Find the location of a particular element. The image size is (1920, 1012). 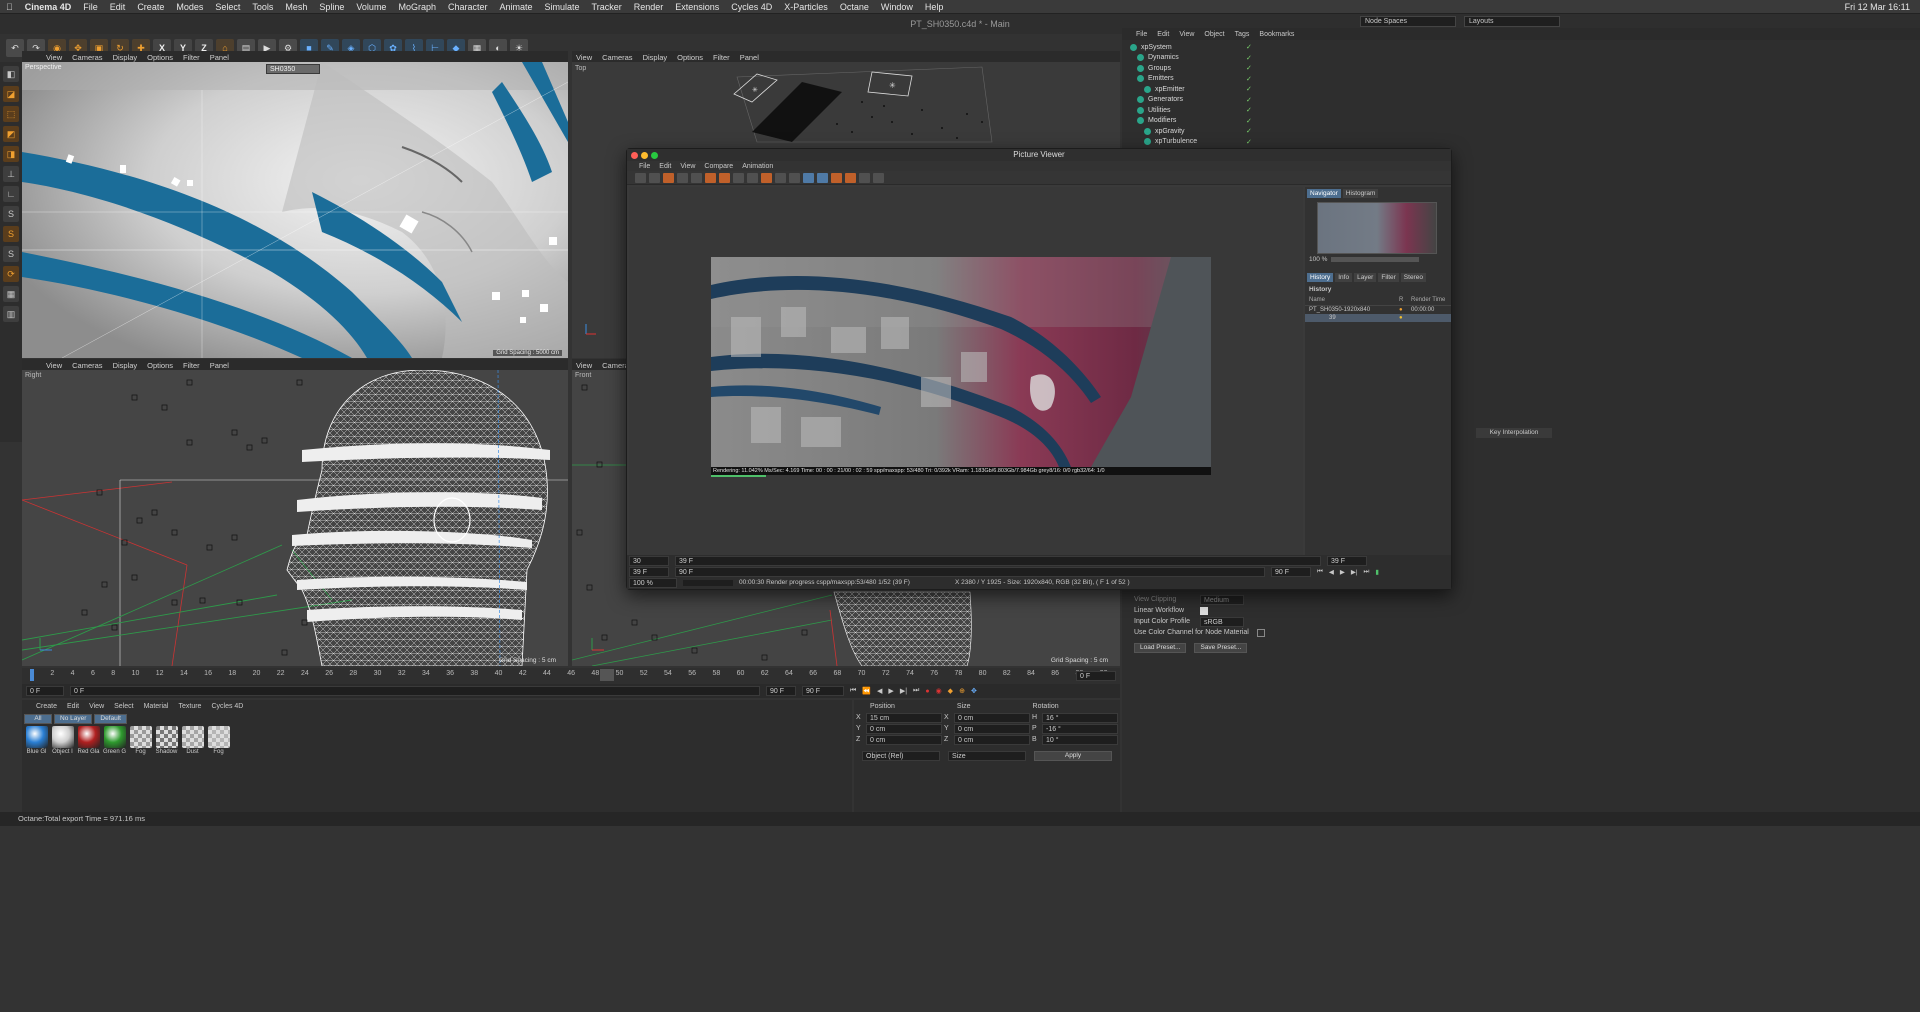

mat-menu-view: View is located at coordinates (96, 706).